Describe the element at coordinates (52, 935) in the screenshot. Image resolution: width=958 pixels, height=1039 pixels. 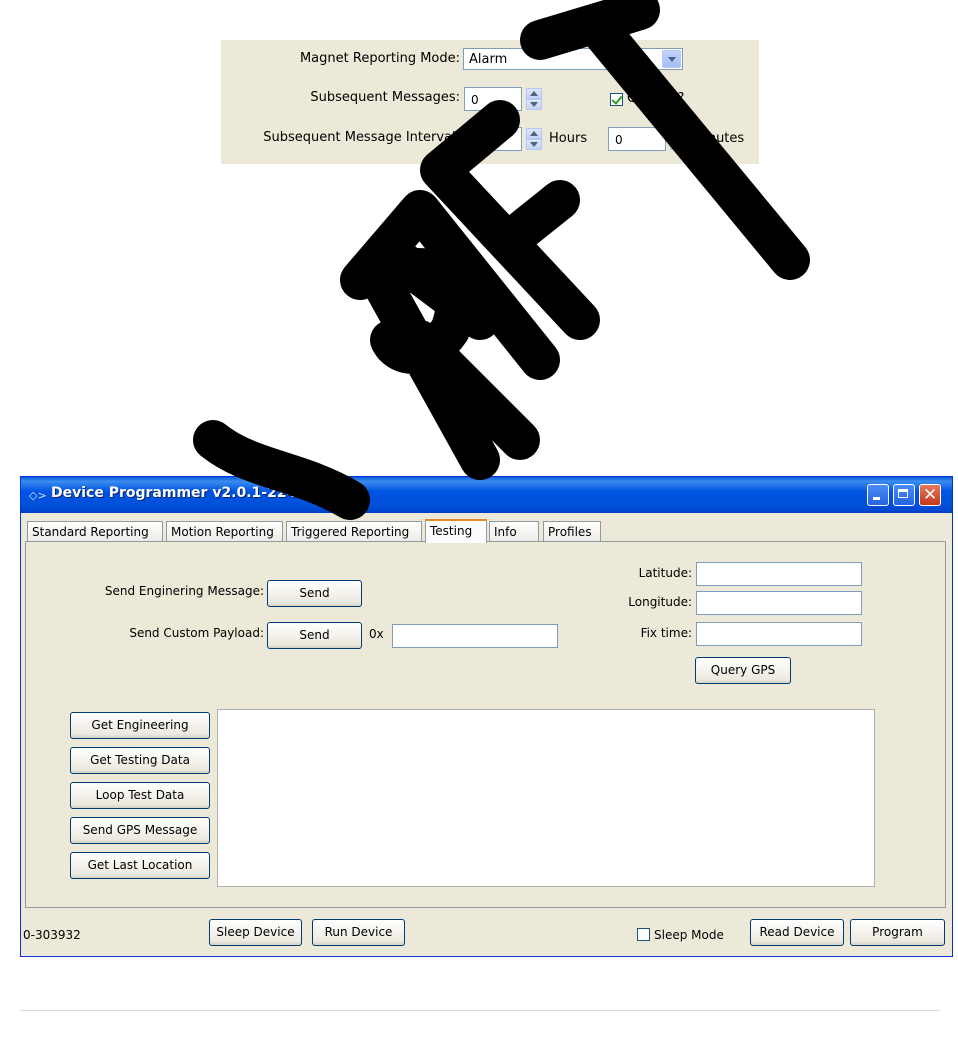
I see `device-id-label: 0-303932` at that location.